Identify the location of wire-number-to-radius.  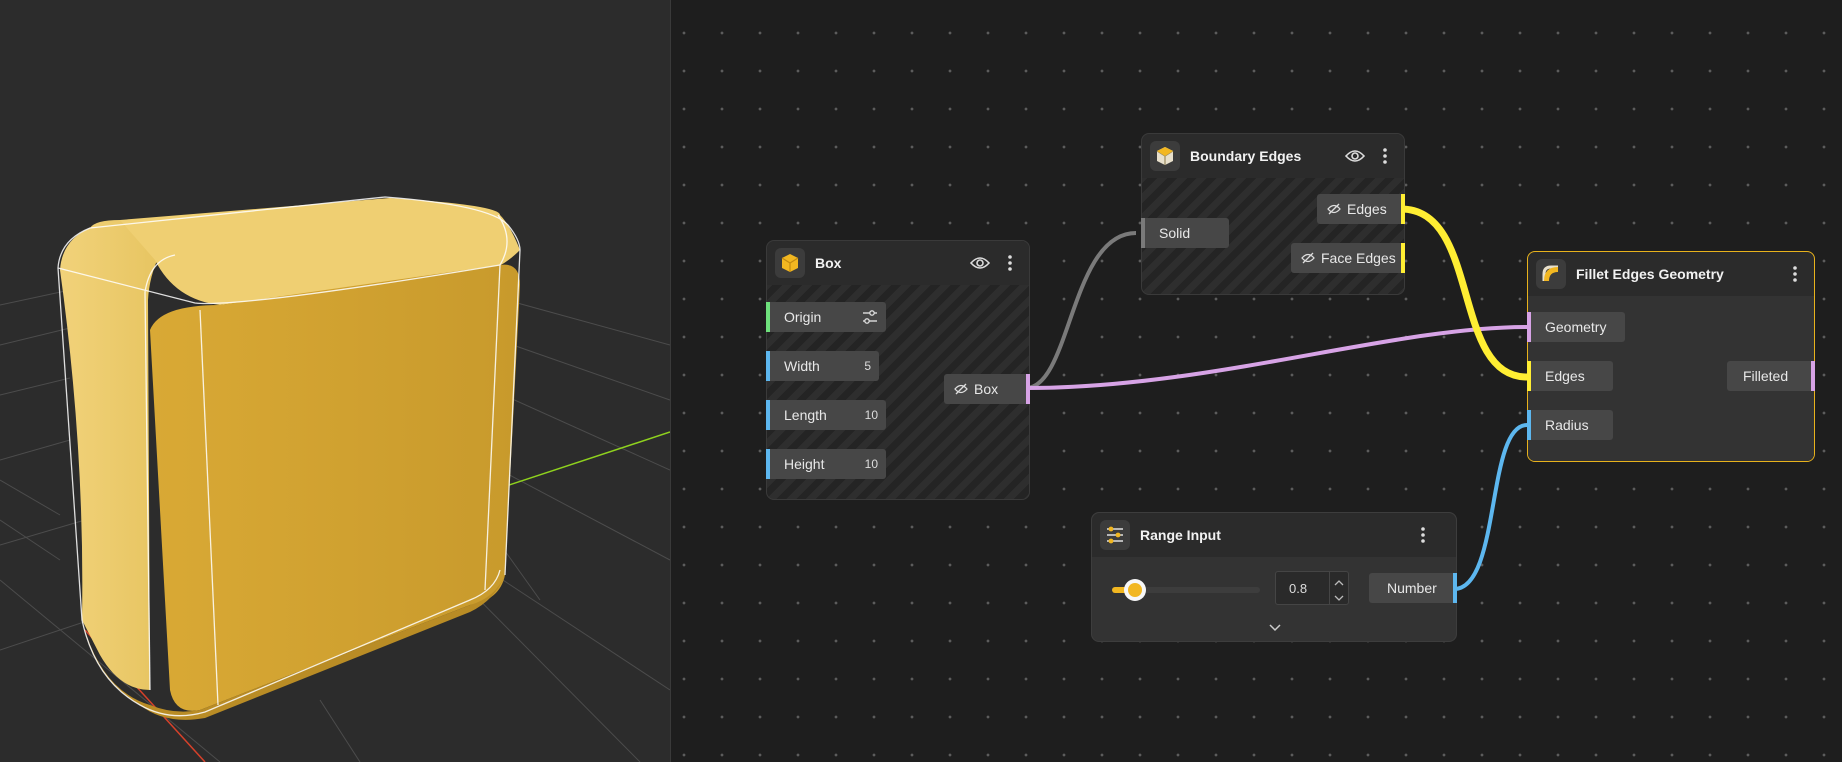
(1490, 507).